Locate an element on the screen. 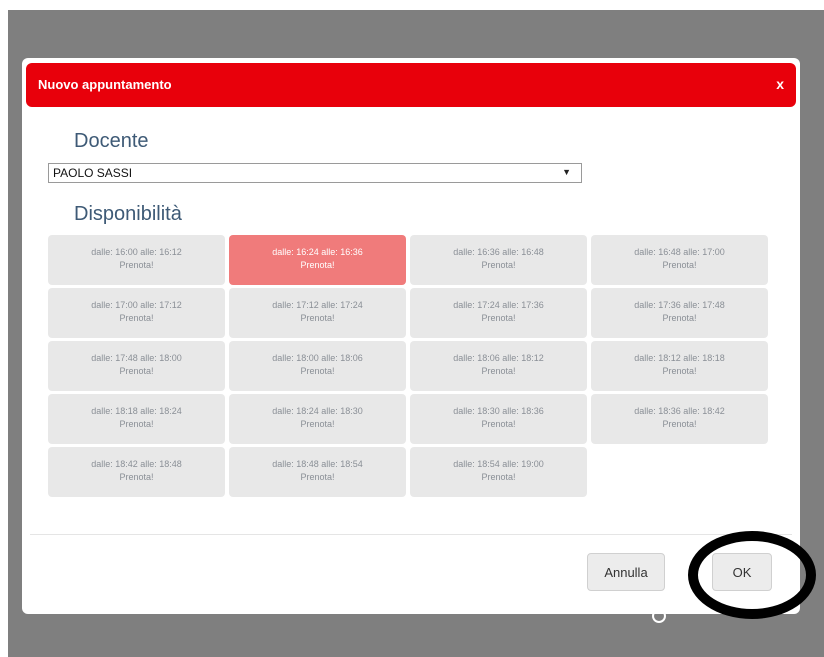  slot-button: dalle: 18:54 alle: 19:00 Prenota! is located at coordinates (498, 472).